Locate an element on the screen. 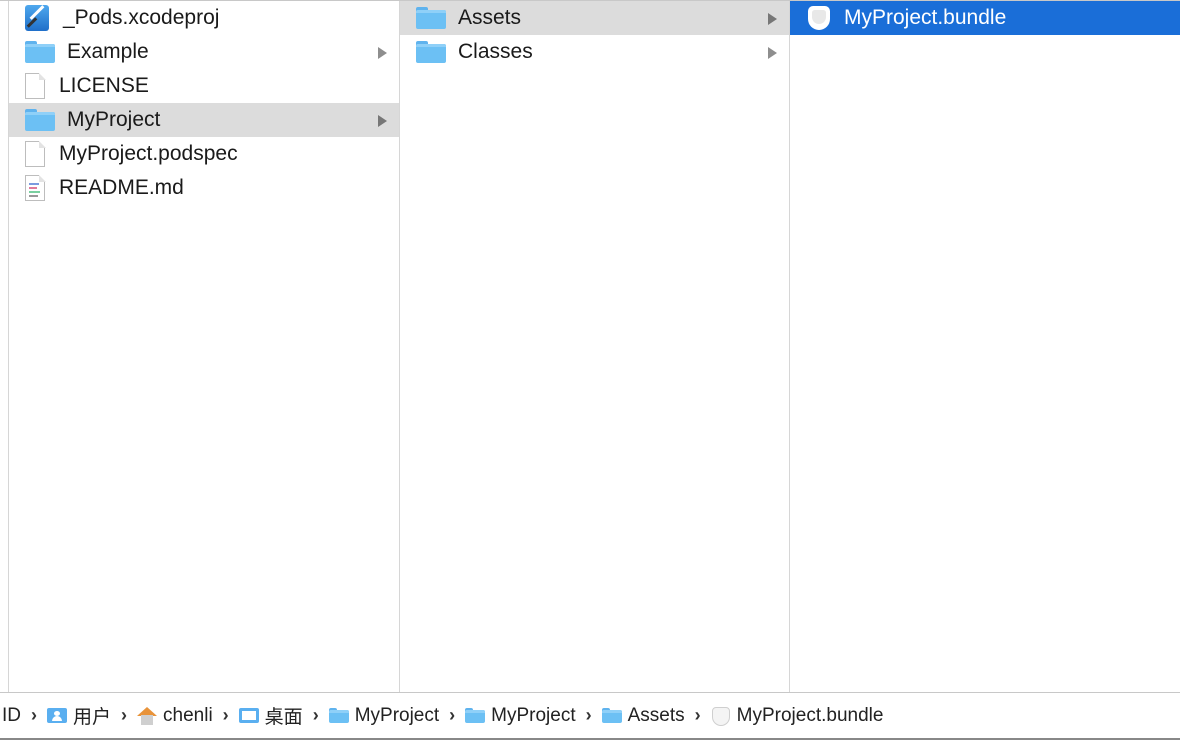 The height and width of the screenshot is (740, 1180). crumb-label: ID is located at coordinates (11, 715).